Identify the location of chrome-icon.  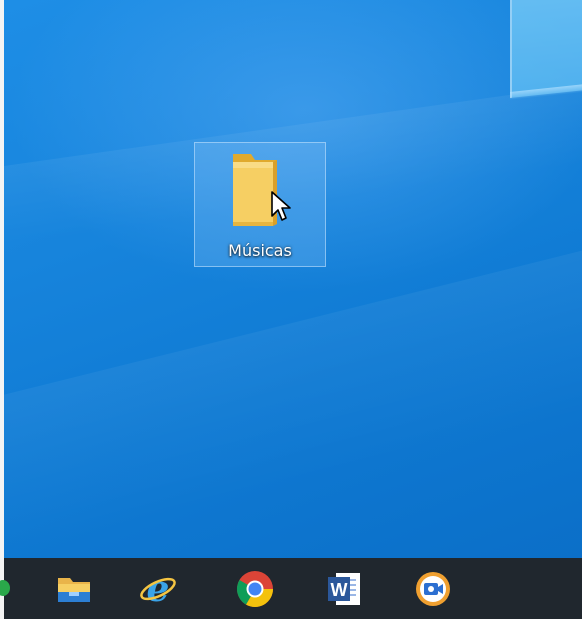
(254, 589).